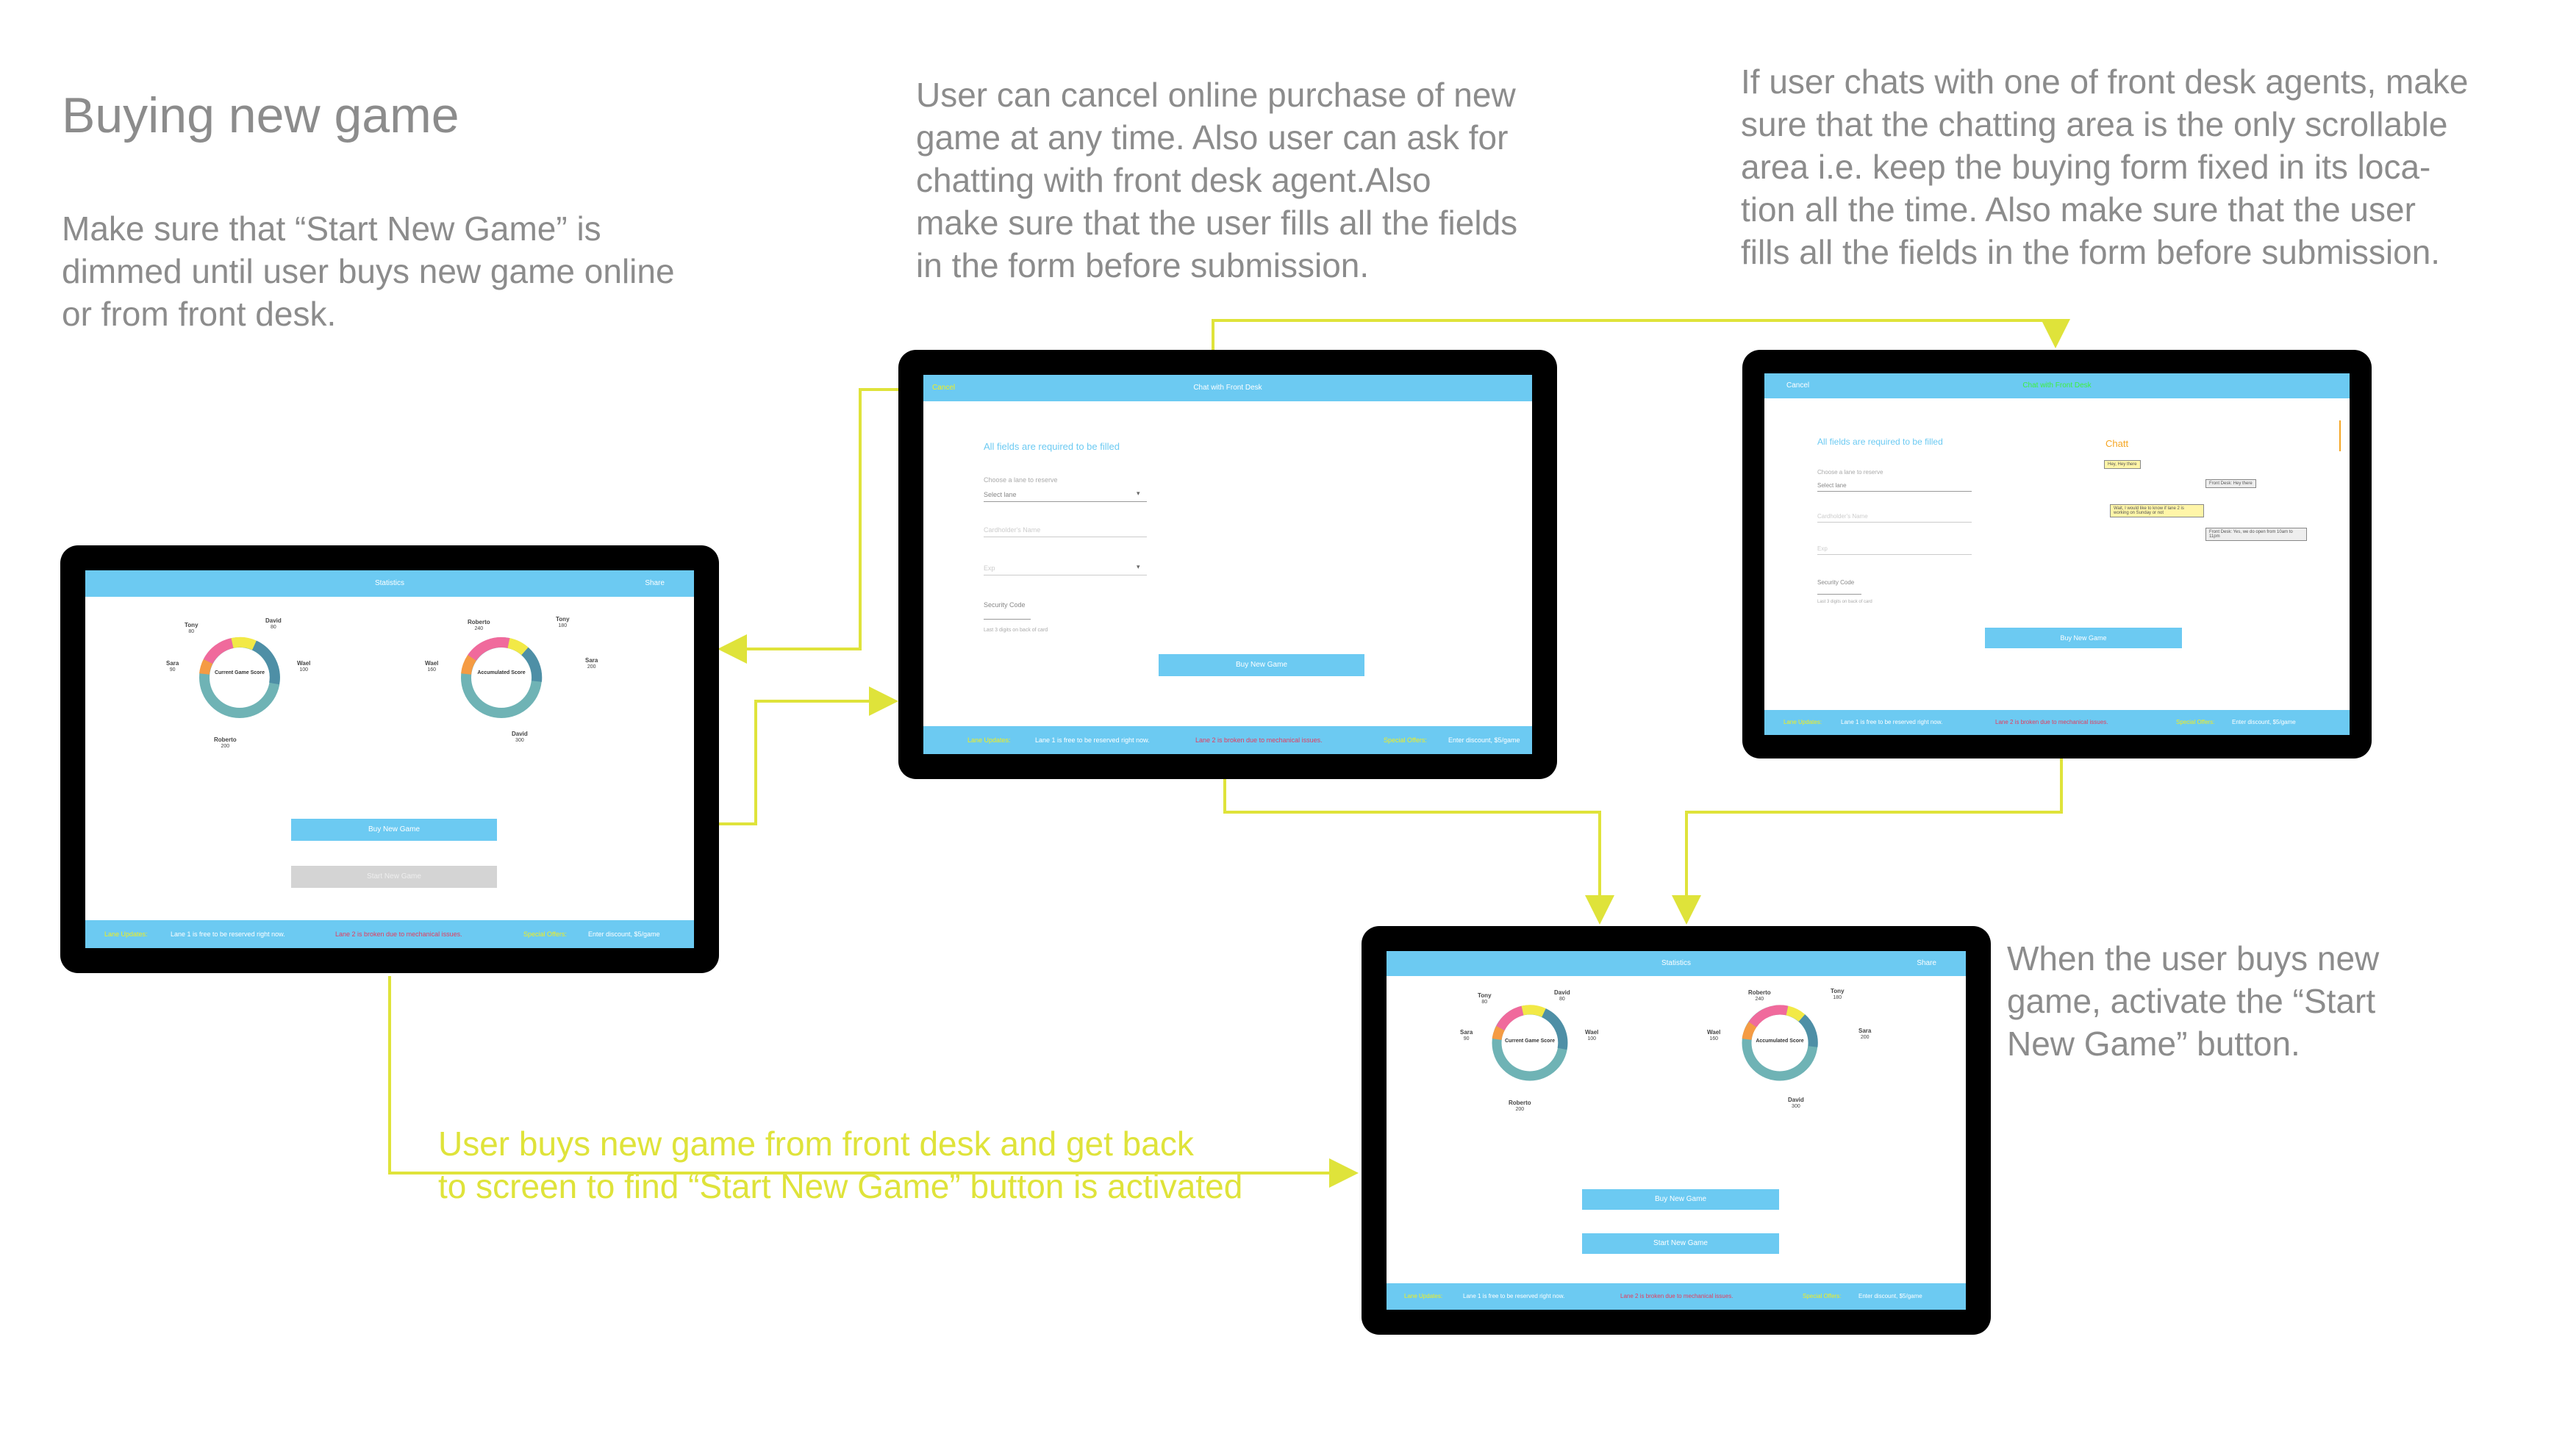  What do you see at coordinates (2117, 444) in the screenshot?
I see `chat-area-title: Chatt` at bounding box center [2117, 444].